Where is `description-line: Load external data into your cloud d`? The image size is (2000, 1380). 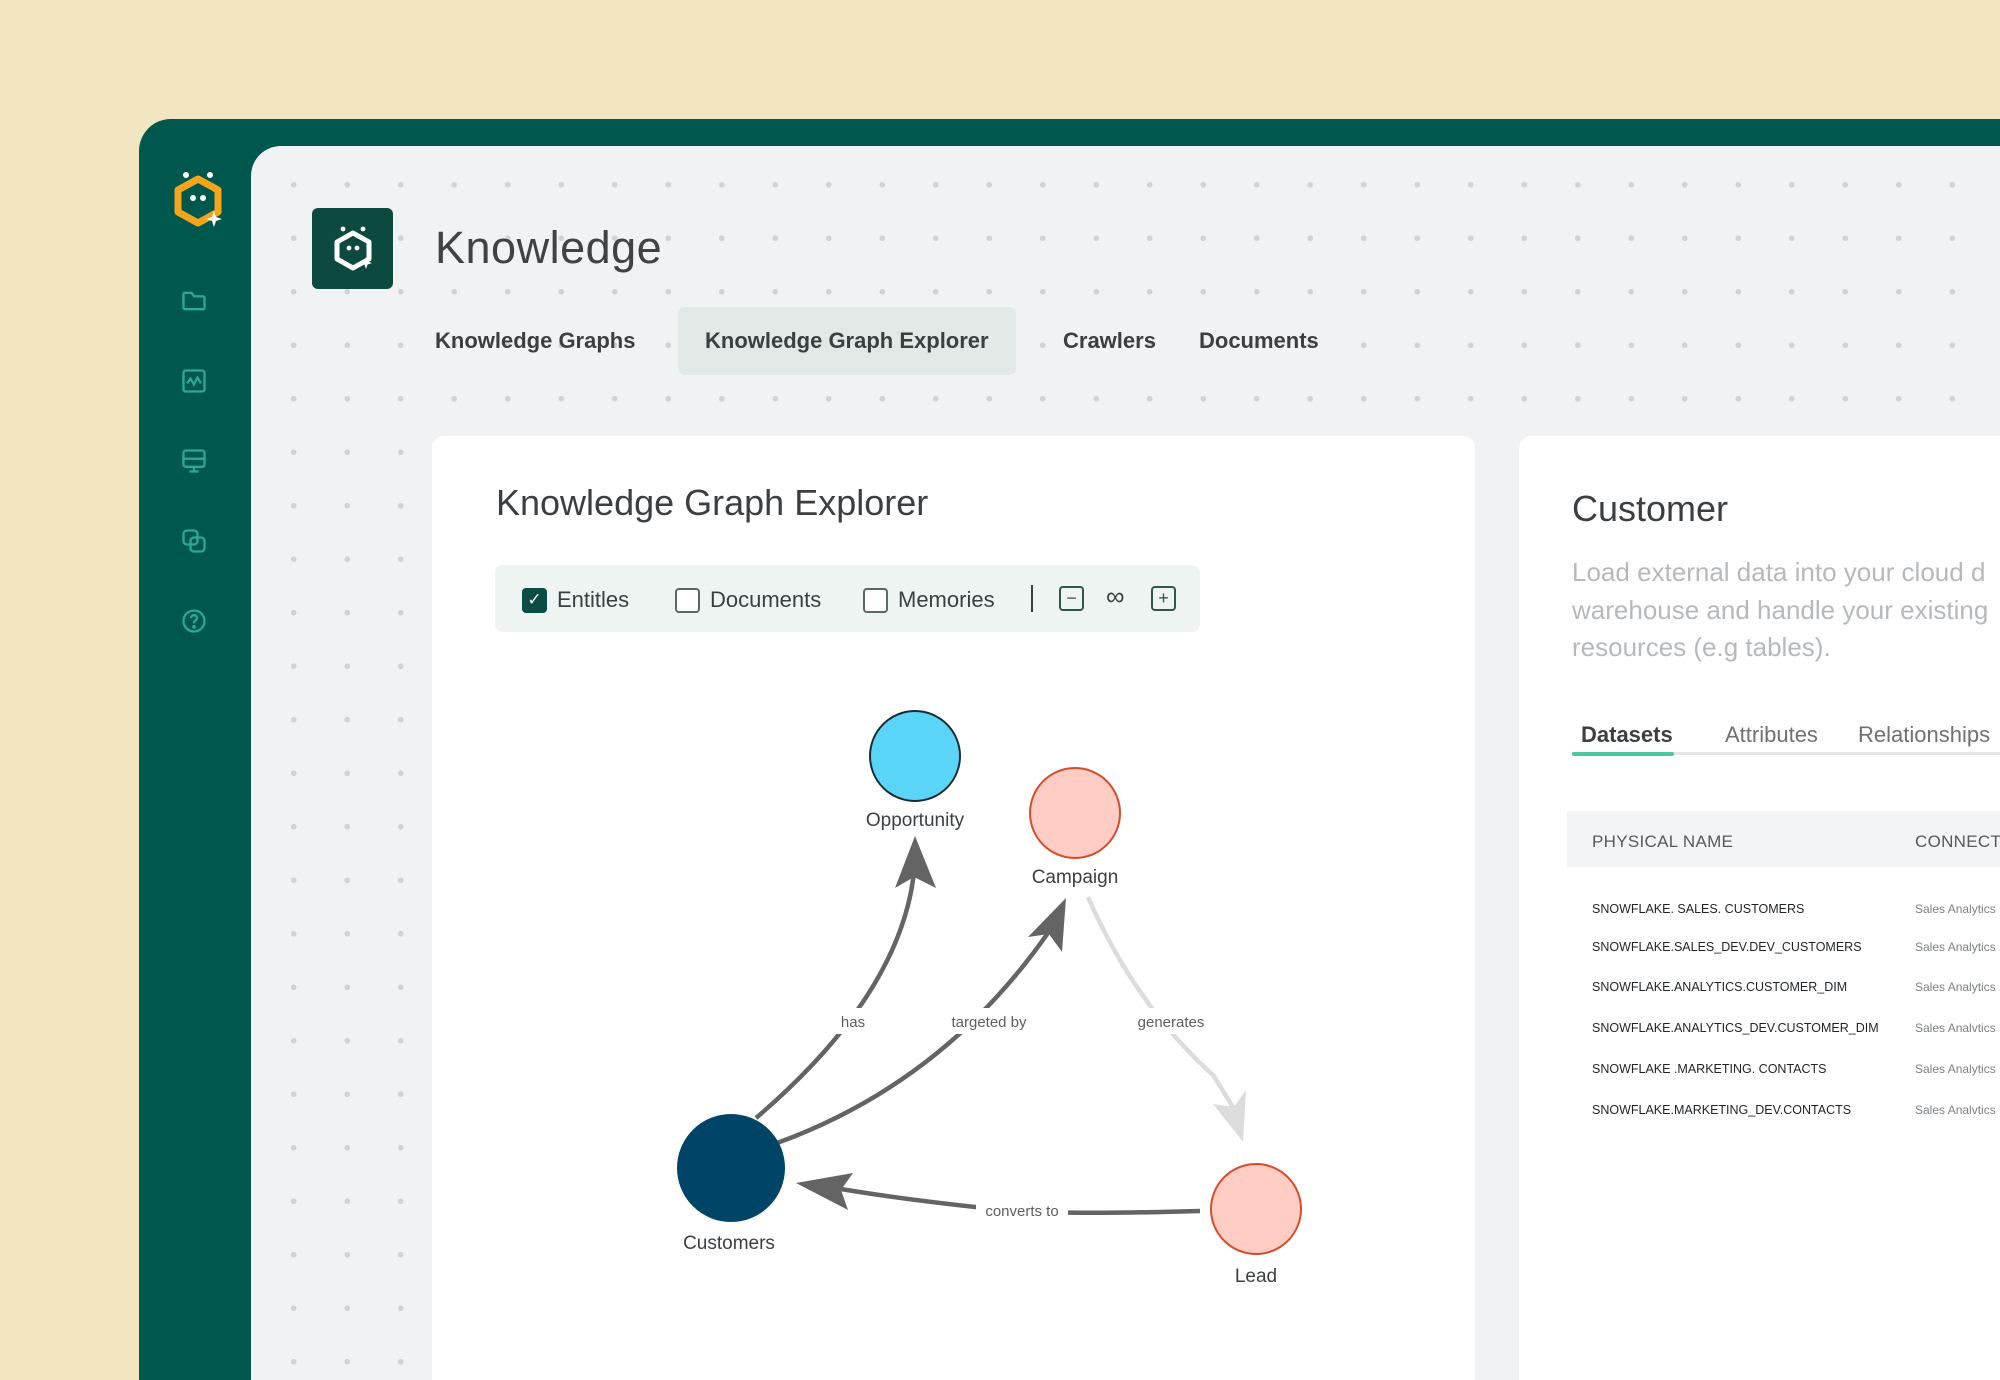
description-line: Load external data into your cloud d is located at coordinates (1779, 572).